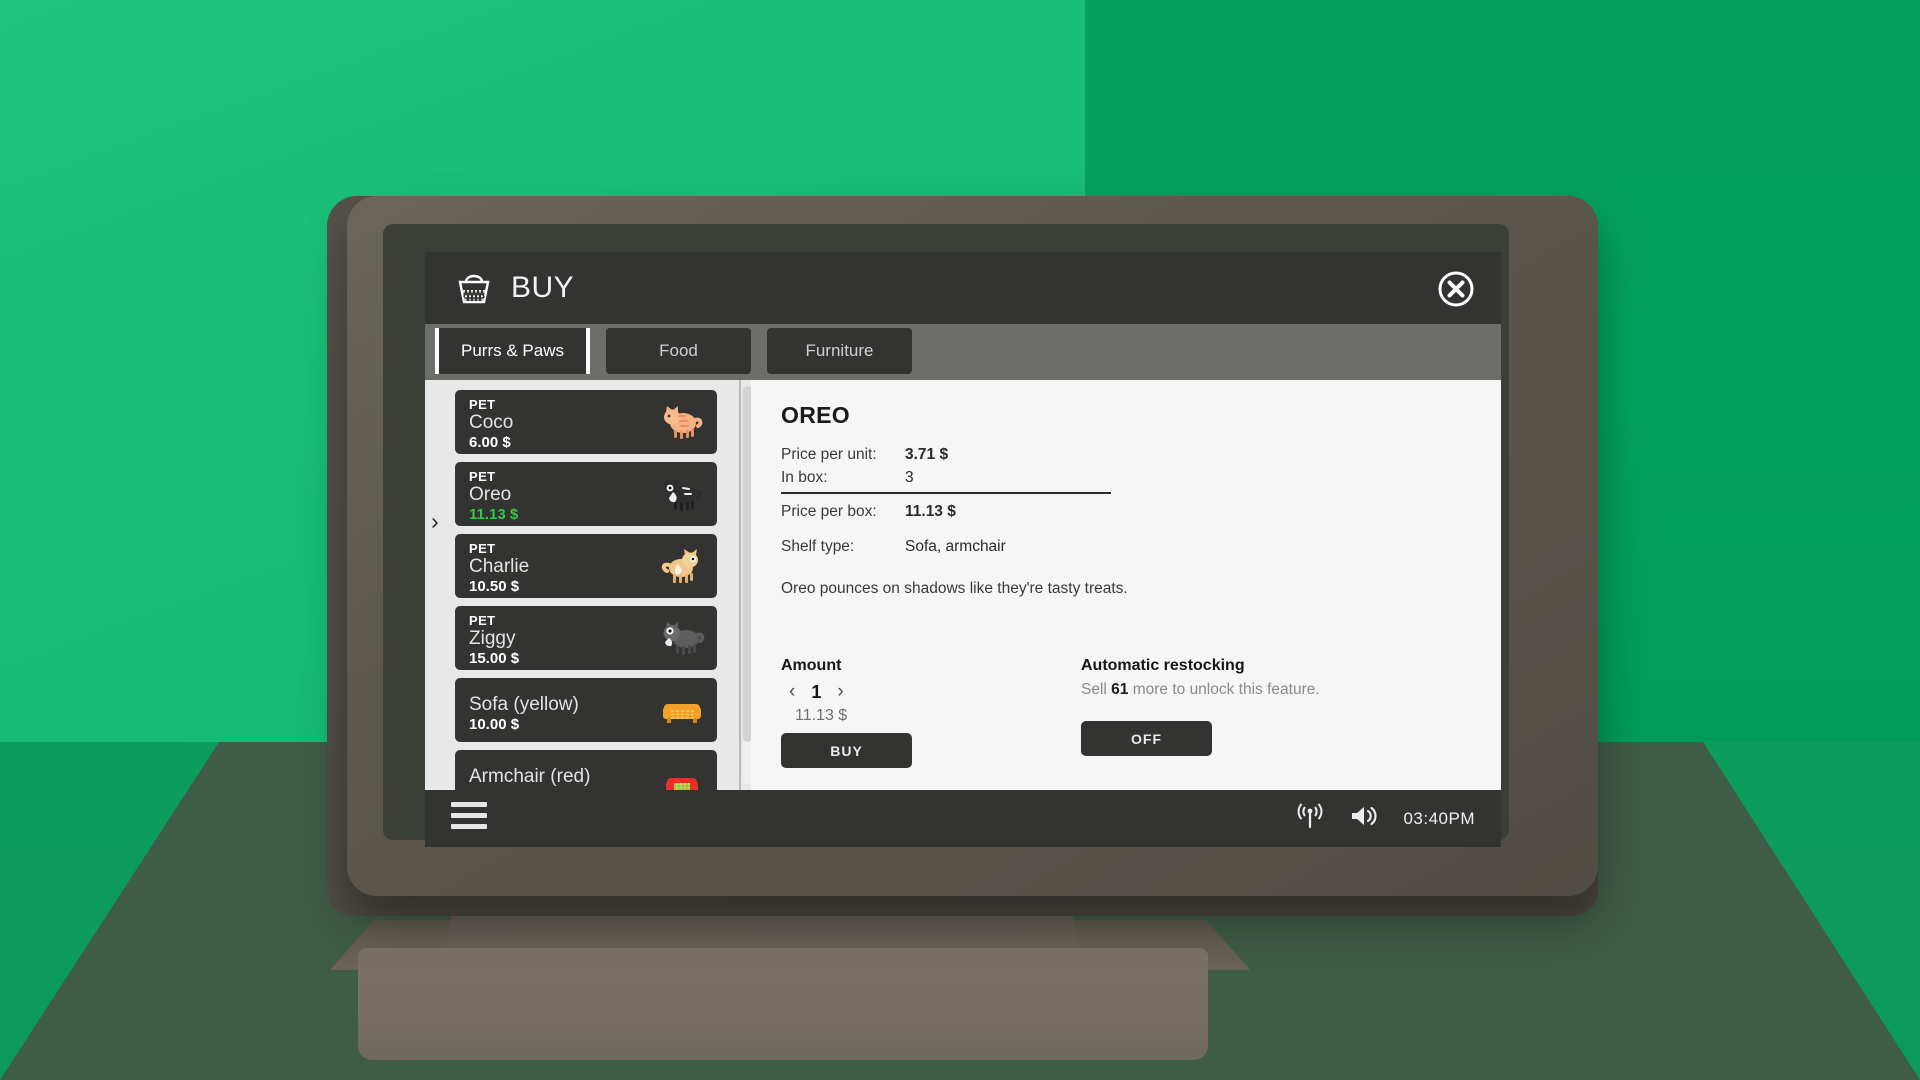  I want to click on spec-row: Price per box: 11.13 $, so click(946, 511).